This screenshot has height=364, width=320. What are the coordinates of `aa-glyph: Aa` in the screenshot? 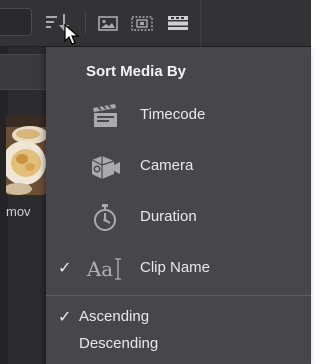 It's located at (100, 269).